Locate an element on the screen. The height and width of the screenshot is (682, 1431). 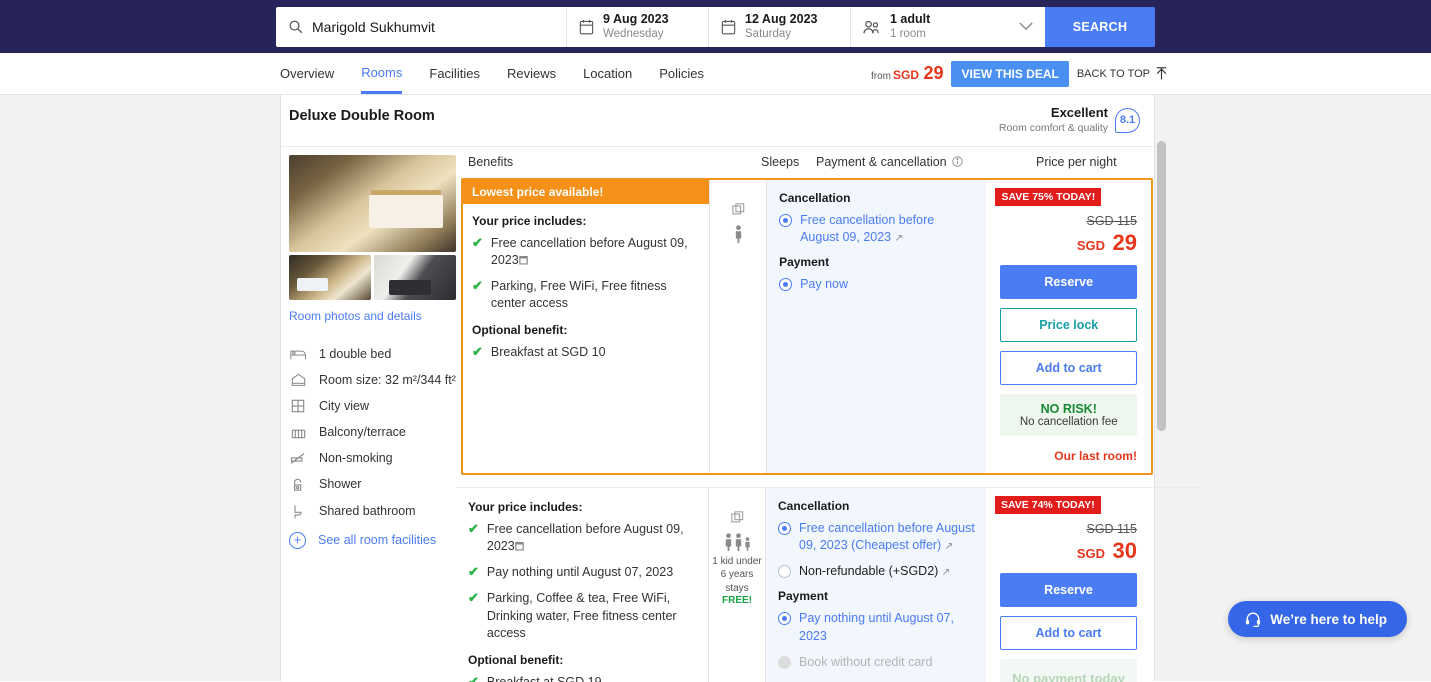
from-currency: SGD is located at coordinates (905, 75).